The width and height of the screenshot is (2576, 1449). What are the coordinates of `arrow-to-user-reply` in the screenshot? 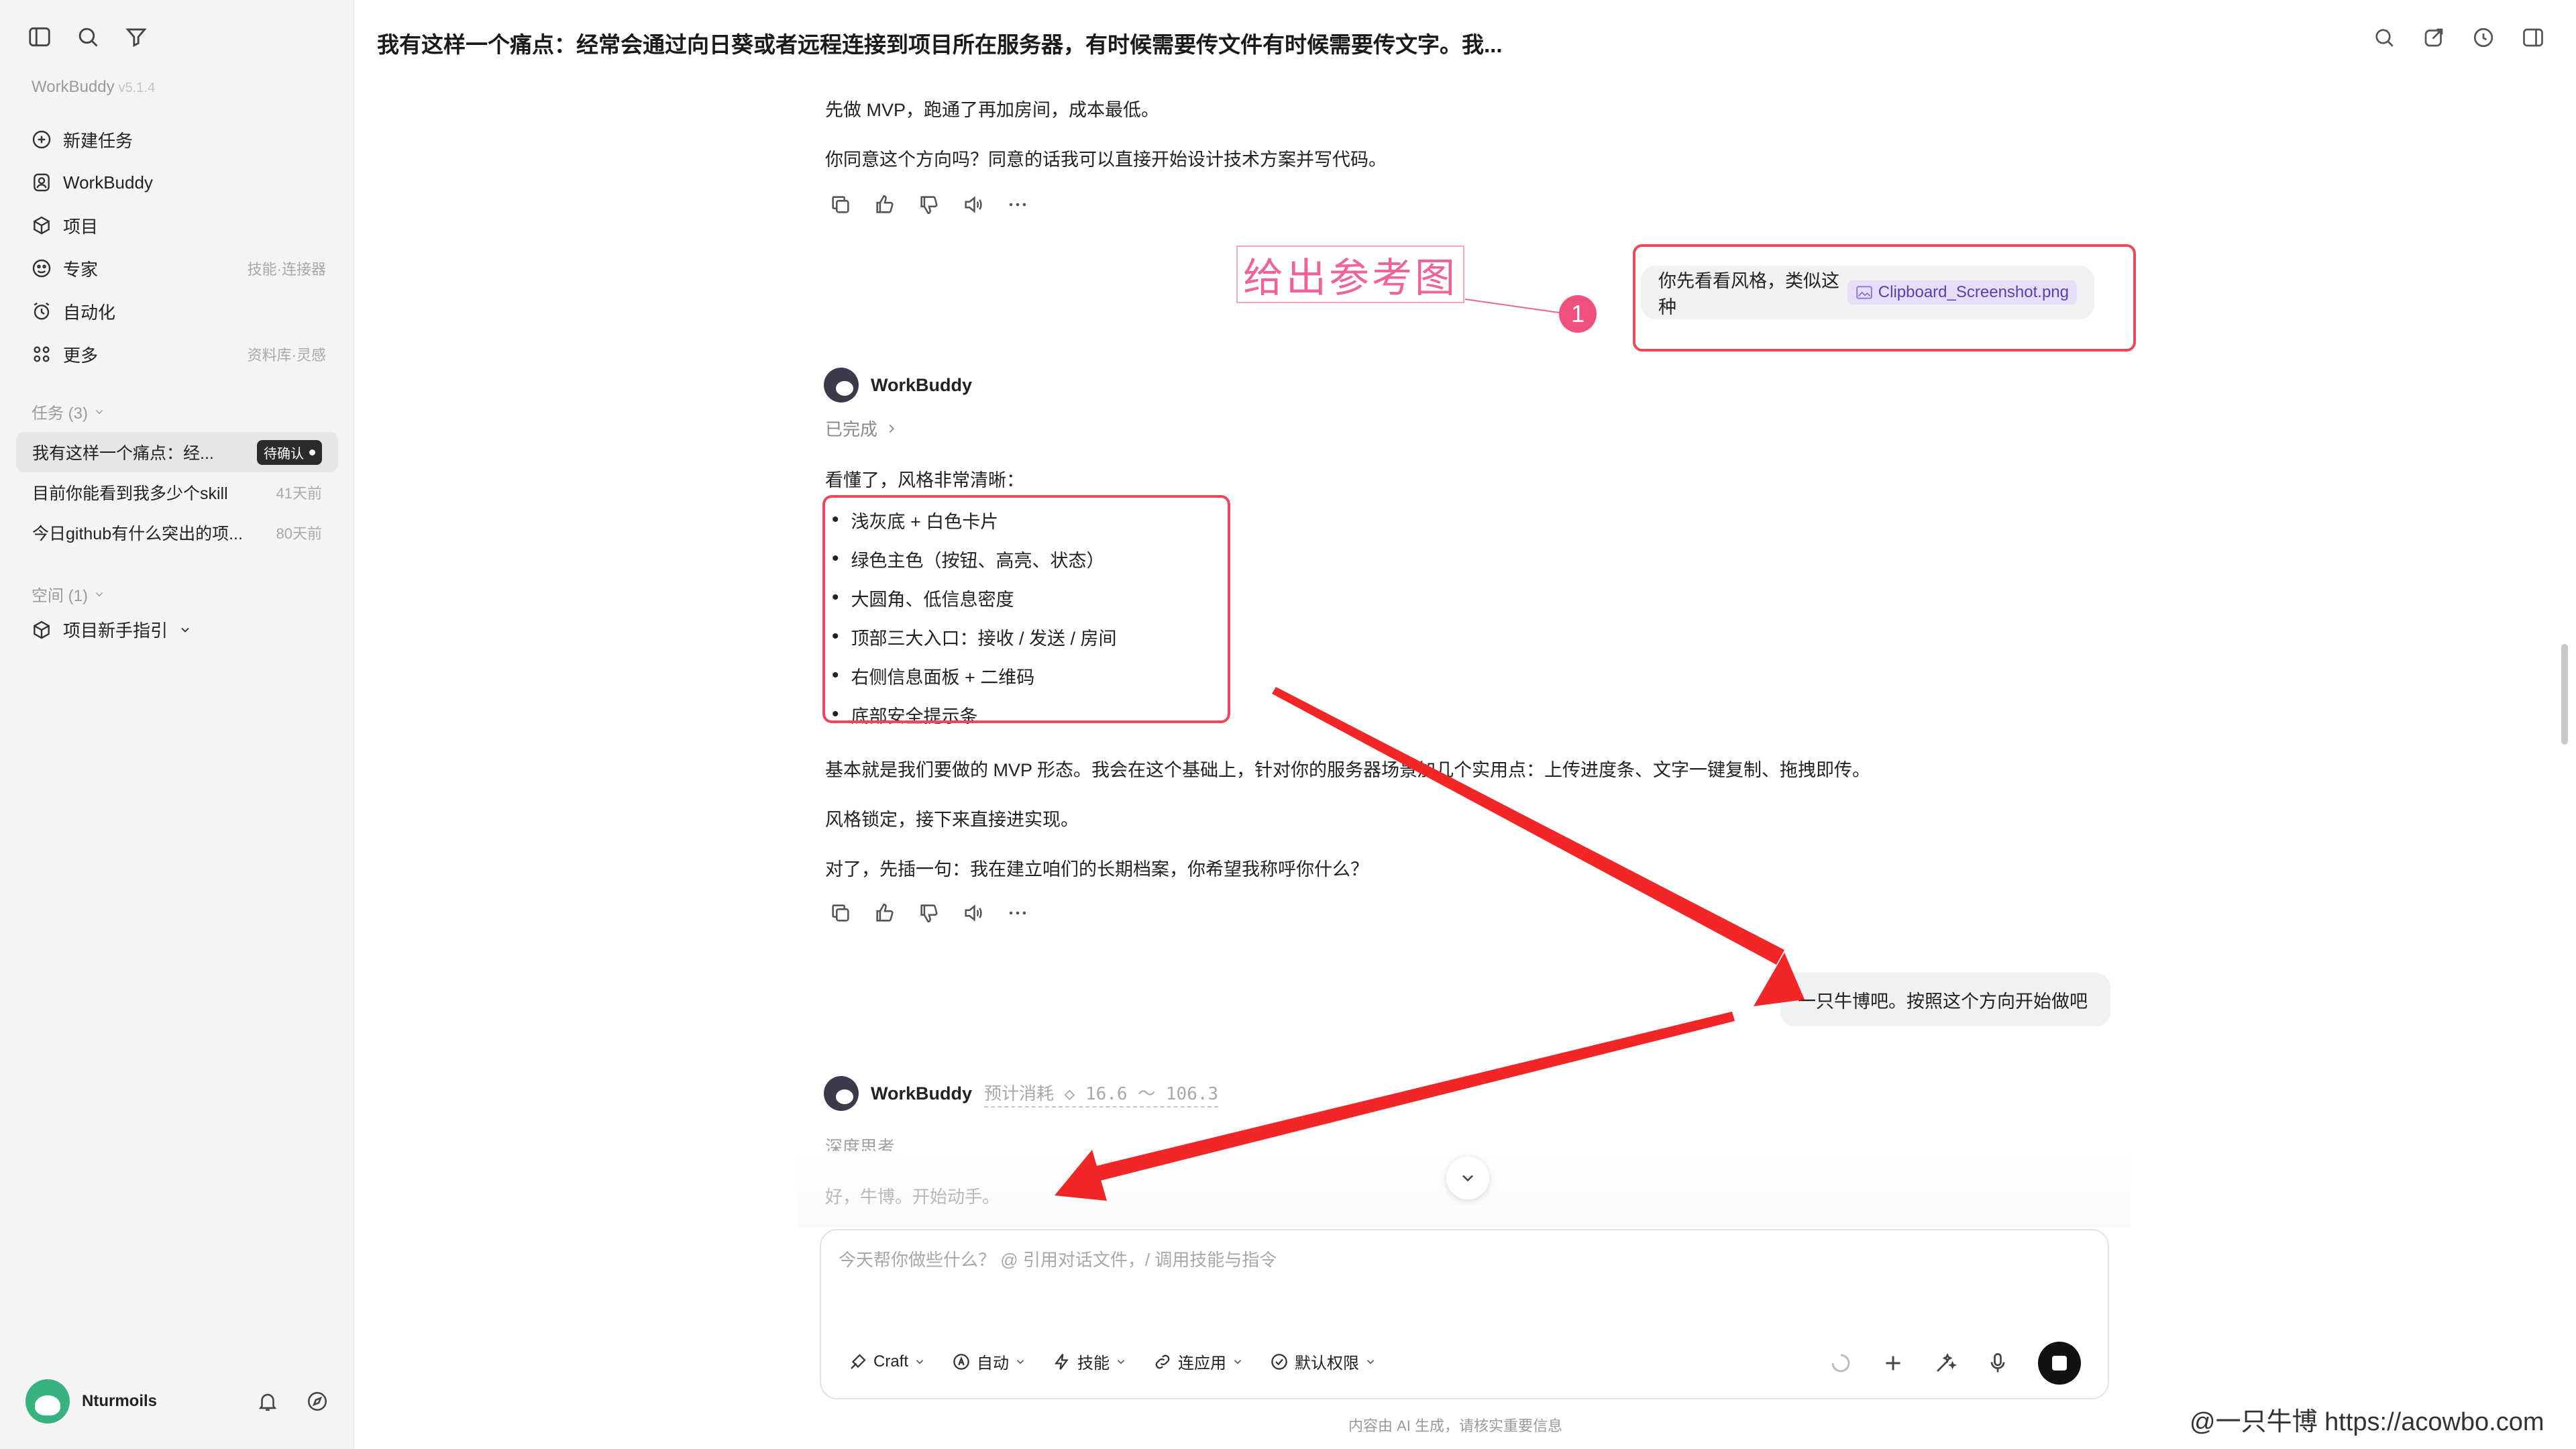 It's located at (1538, 846).